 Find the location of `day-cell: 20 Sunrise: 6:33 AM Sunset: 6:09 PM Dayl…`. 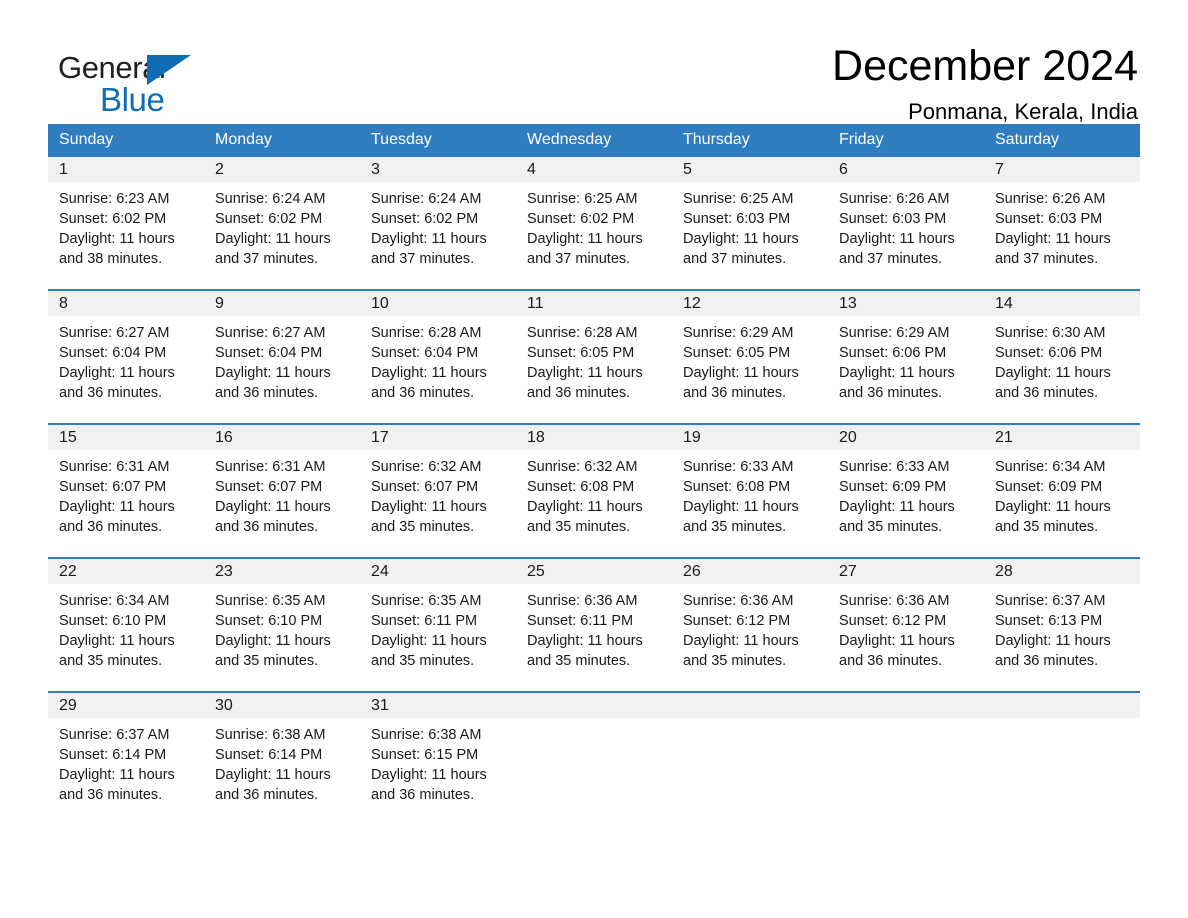

day-cell: 20 Sunrise: 6:33 AM Sunset: 6:09 PM Dayl… is located at coordinates (906, 491).